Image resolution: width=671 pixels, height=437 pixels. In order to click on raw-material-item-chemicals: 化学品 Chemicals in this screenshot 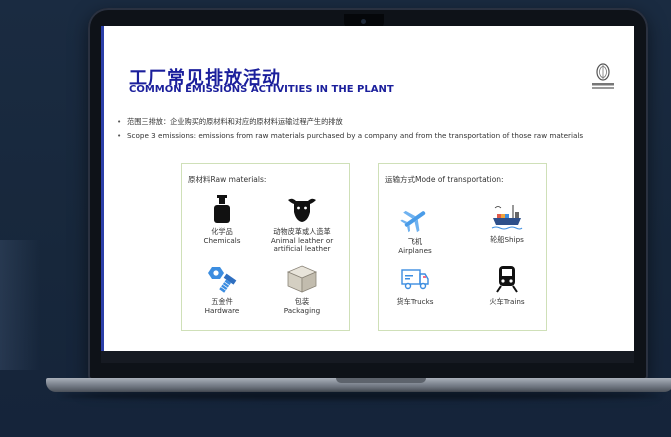, I will do `click(222, 219)`.